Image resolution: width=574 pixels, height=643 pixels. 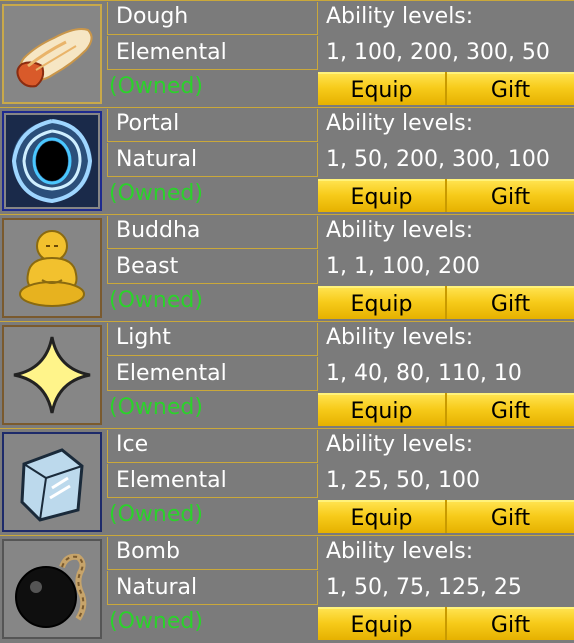 I want to click on ability-levels-values: 1, 1, 100, 200, so click(x=445, y=267).